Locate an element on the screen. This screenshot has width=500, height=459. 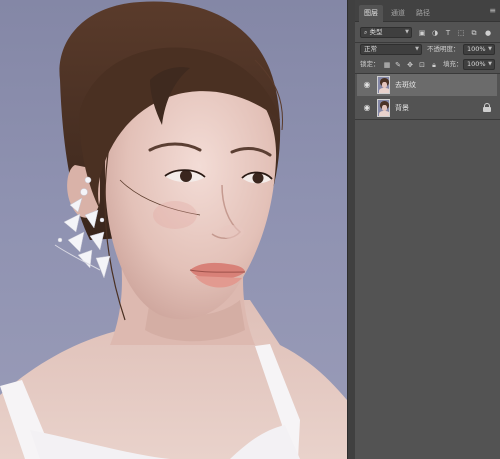
panel-tab-bar: 图层 通道 路径 ≡ is located at coordinates (427, 11).